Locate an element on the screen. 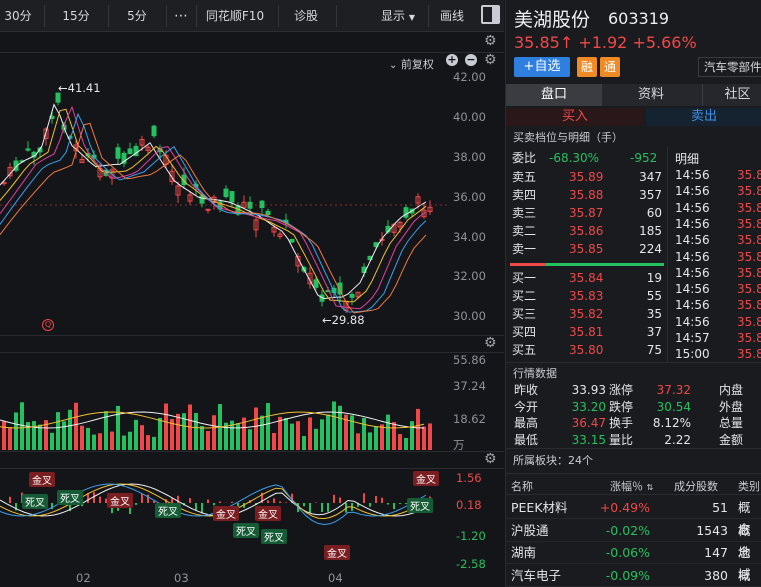 Image resolution: width=761 pixels, height=587 pixels. col-name: 名称 is located at coordinates (522, 486).